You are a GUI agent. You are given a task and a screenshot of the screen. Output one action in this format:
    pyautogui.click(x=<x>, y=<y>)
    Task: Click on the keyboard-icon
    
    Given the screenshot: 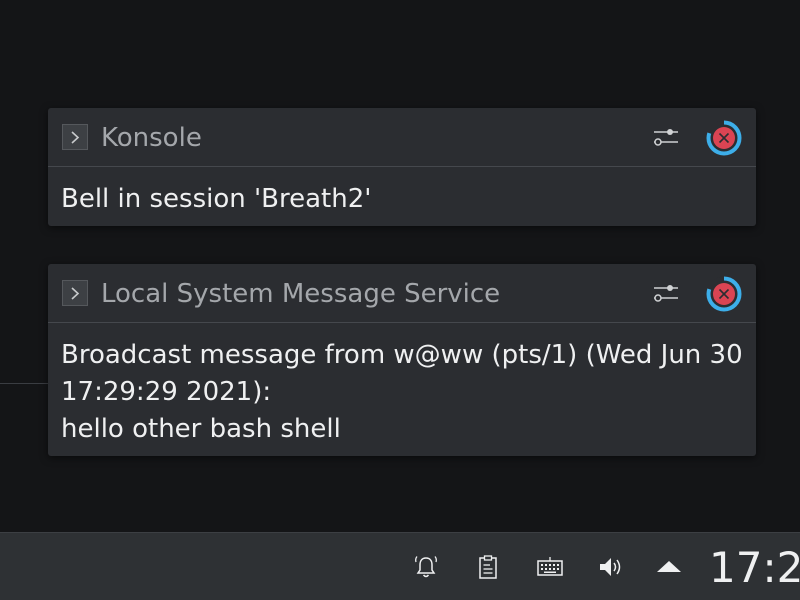 What is the action you would take?
    pyautogui.click(x=550, y=566)
    